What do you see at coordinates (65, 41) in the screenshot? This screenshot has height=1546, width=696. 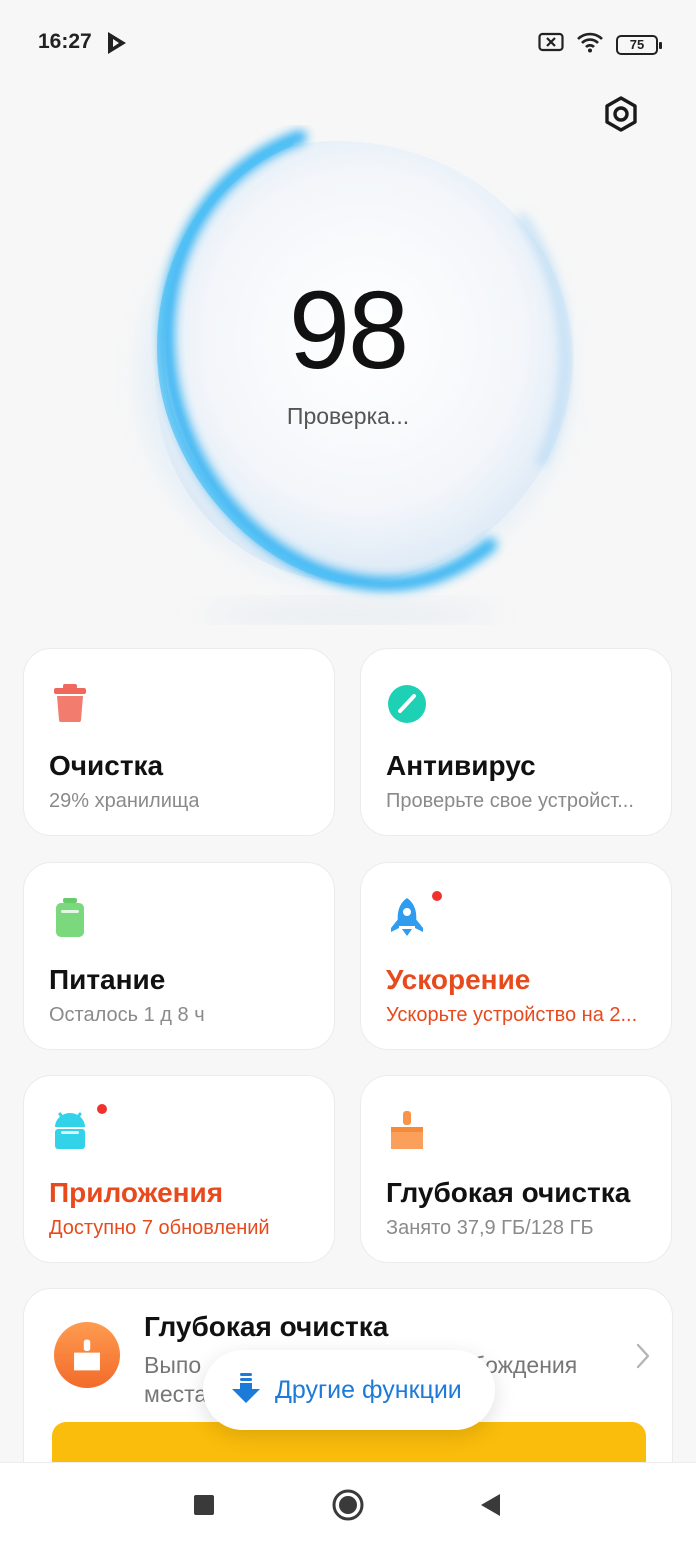 I see `status-time: 16:27` at bounding box center [65, 41].